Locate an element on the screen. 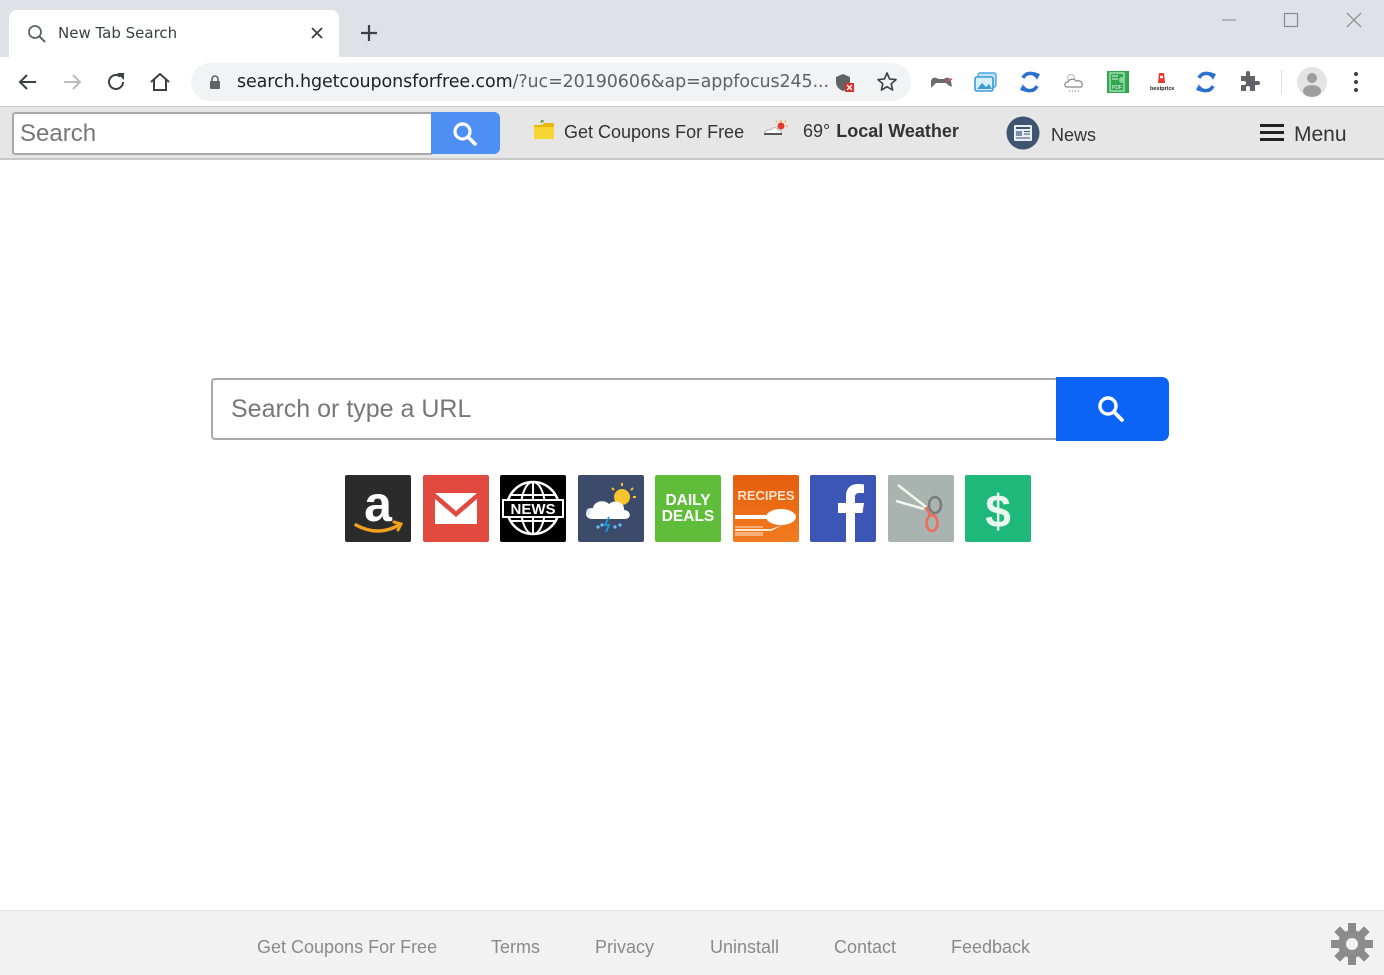  tile-weather is located at coordinates (610, 508).